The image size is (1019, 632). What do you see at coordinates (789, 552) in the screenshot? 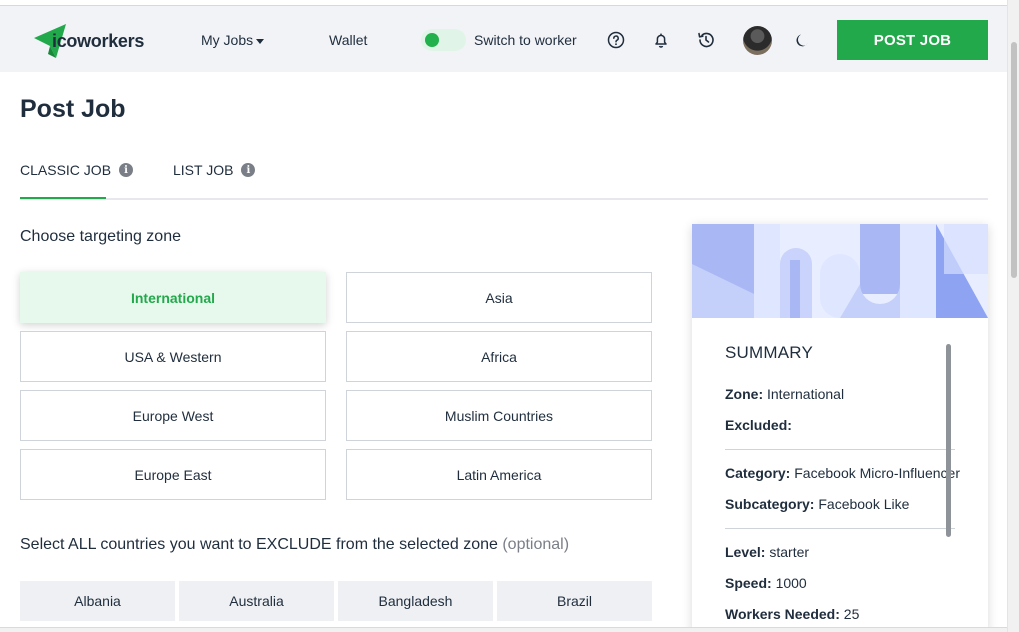
I see `summary-level-value: starter` at bounding box center [789, 552].